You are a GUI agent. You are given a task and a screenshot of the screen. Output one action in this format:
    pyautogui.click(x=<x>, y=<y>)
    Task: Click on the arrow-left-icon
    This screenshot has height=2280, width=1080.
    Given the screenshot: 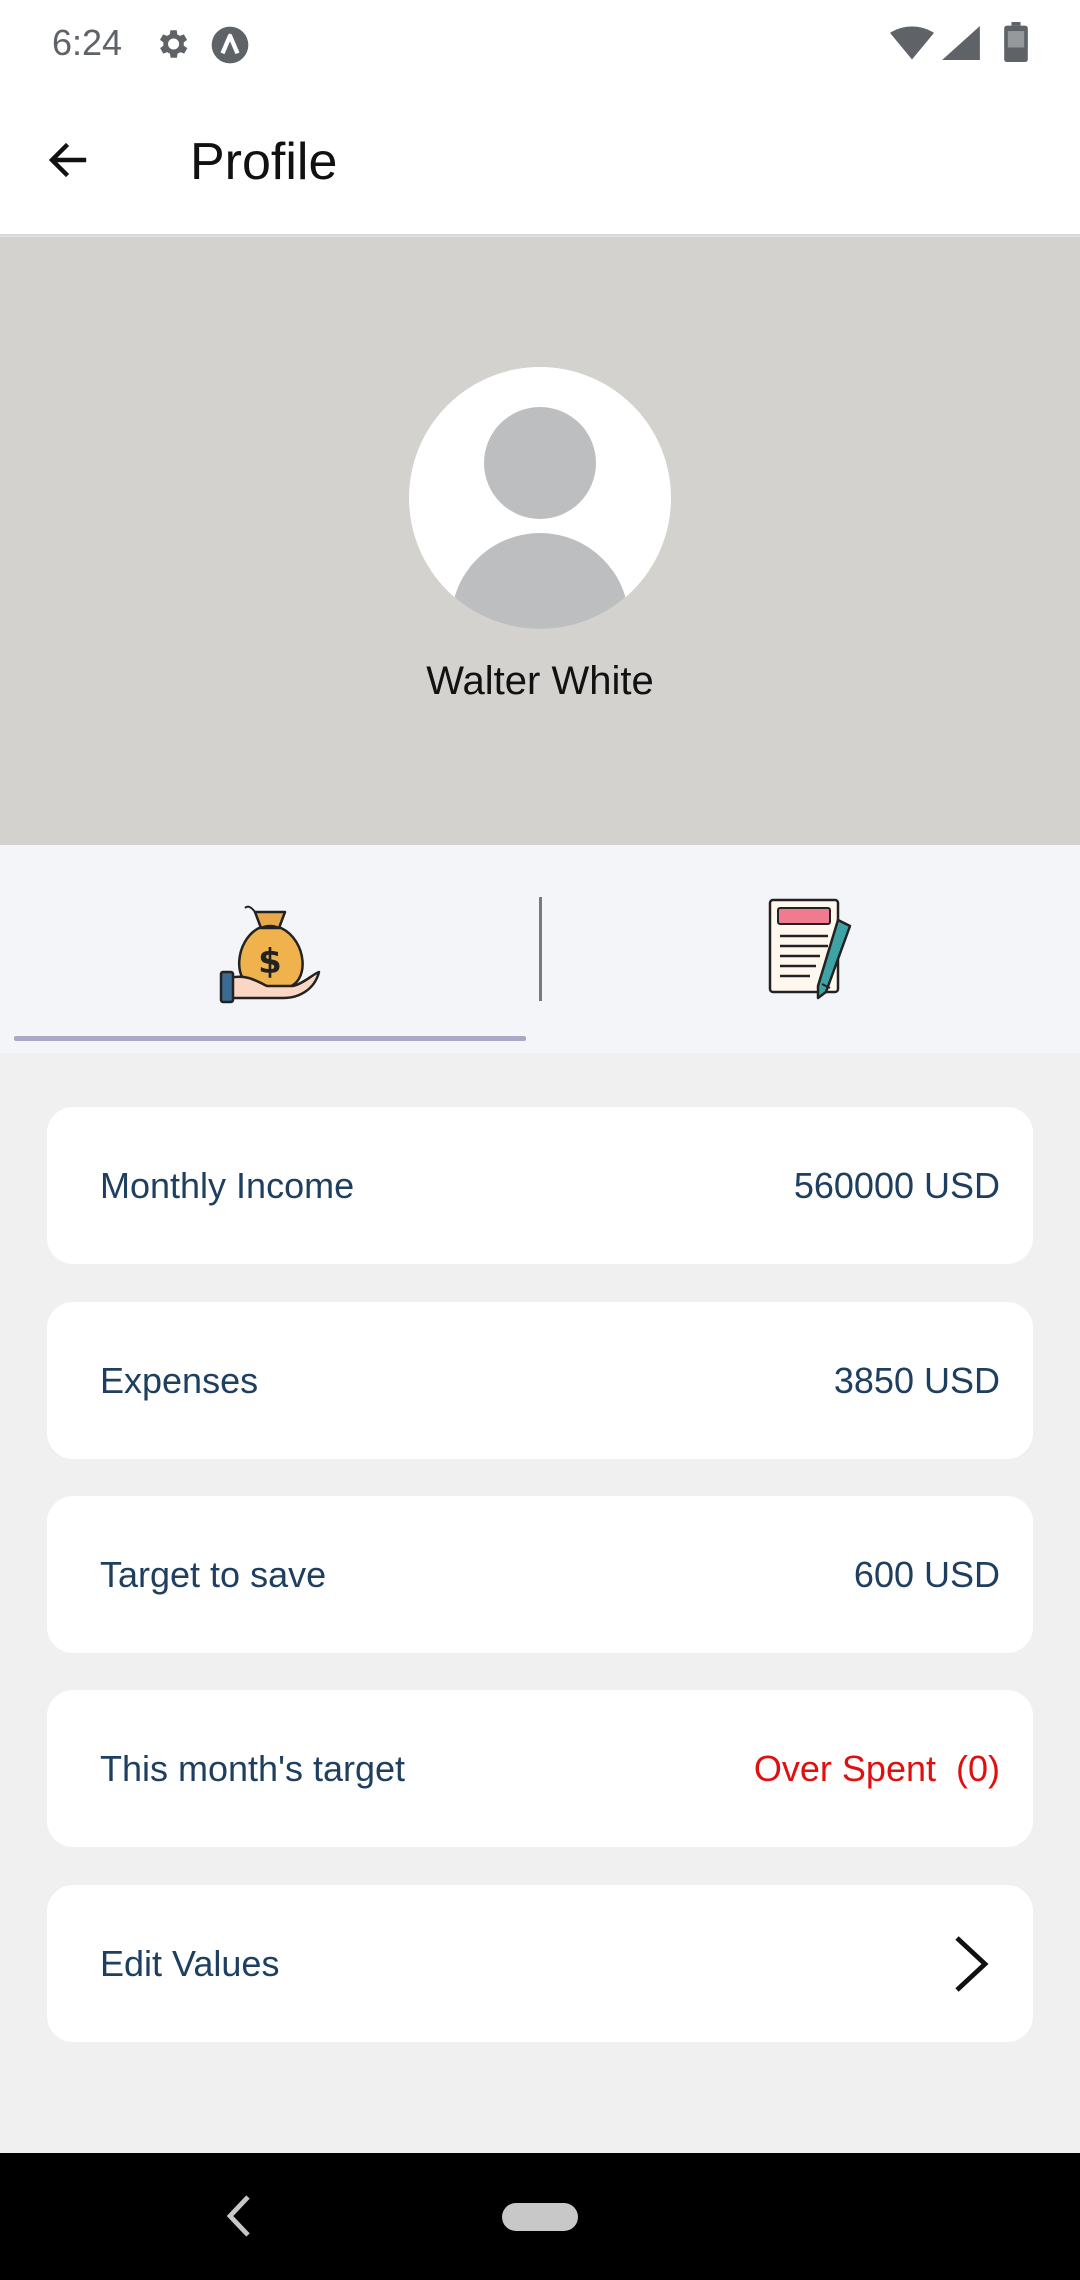 What is the action you would take?
    pyautogui.click(x=67, y=160)
    